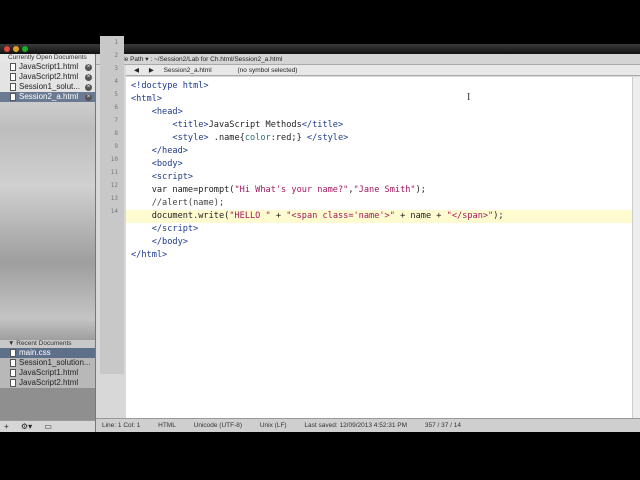  Describe the element at coordinates (379, 255) in the screenshot. I see `code-line: </html>` at that location.